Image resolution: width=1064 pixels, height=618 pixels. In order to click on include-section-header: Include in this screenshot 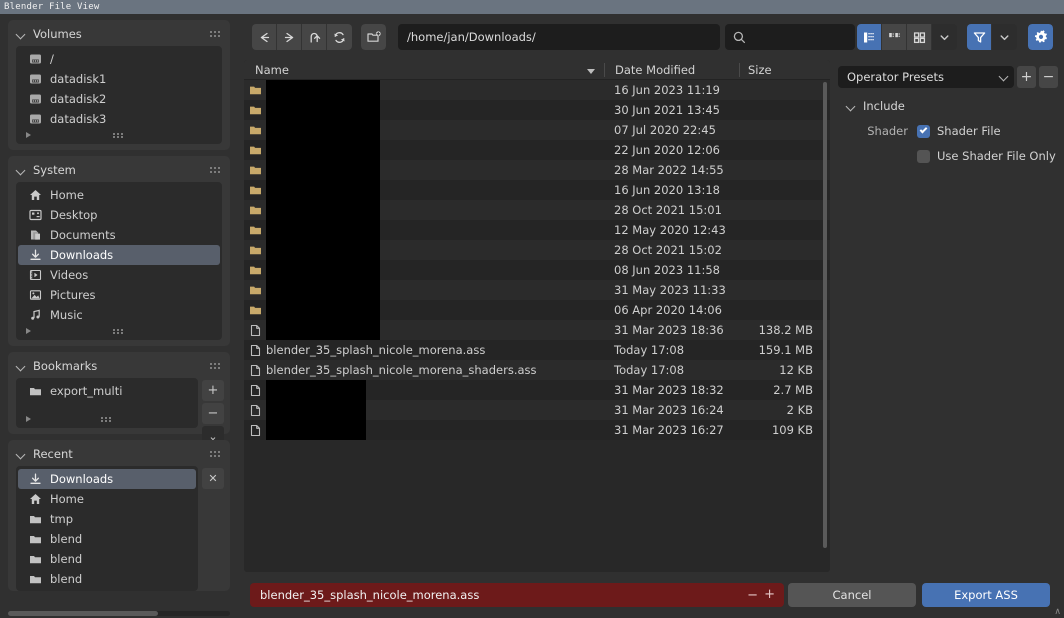, I will do `click(955, 106)`.